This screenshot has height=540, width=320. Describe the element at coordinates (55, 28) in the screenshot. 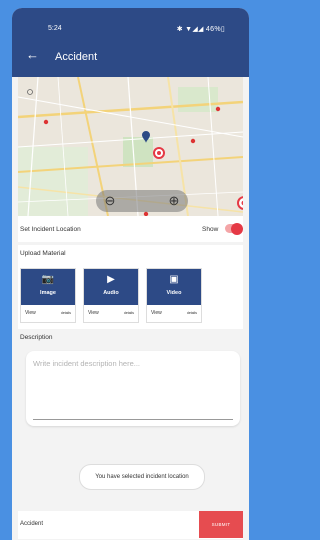

I see `status-time: 5:24` at that location.